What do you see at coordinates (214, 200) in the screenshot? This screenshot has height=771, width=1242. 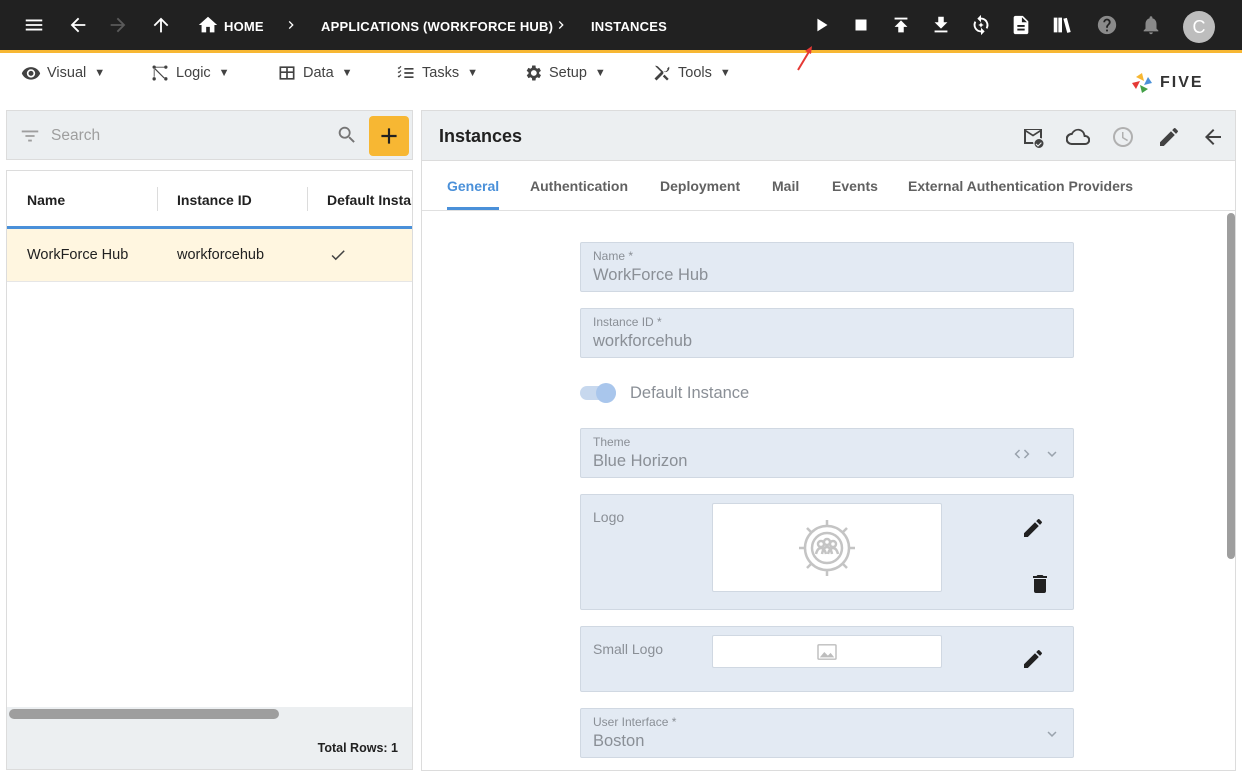 I see `column-header-instance-id: Instance ID` at bounding box center [214, 200].